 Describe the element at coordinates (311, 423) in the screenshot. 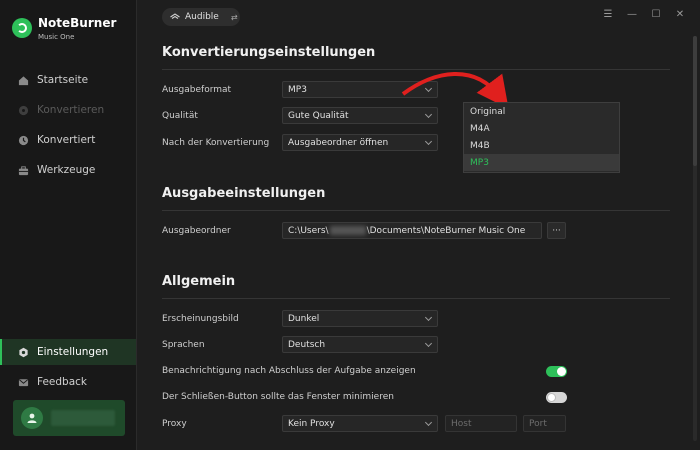

I see `proxy-value: Kein Proxy` at that location.